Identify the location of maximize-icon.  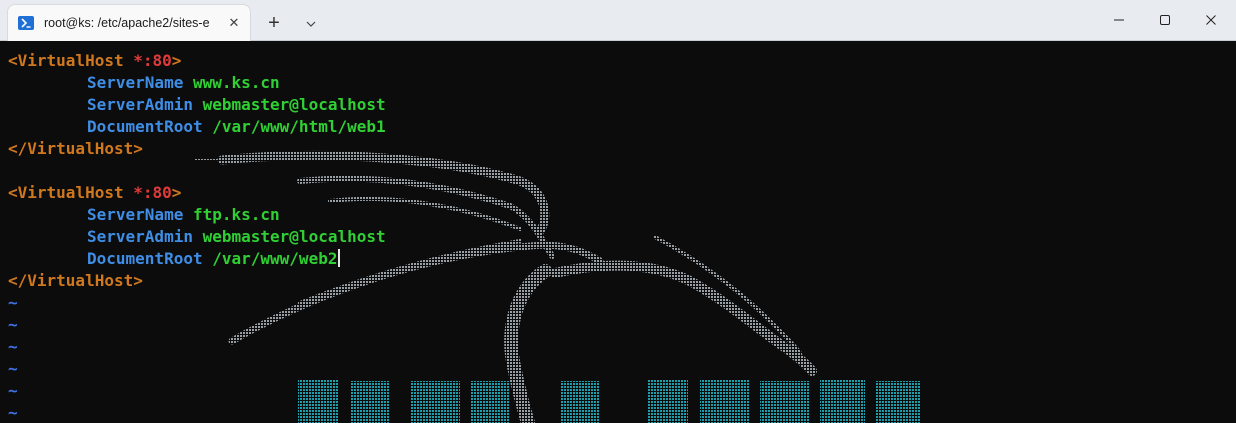
(1165, 20).